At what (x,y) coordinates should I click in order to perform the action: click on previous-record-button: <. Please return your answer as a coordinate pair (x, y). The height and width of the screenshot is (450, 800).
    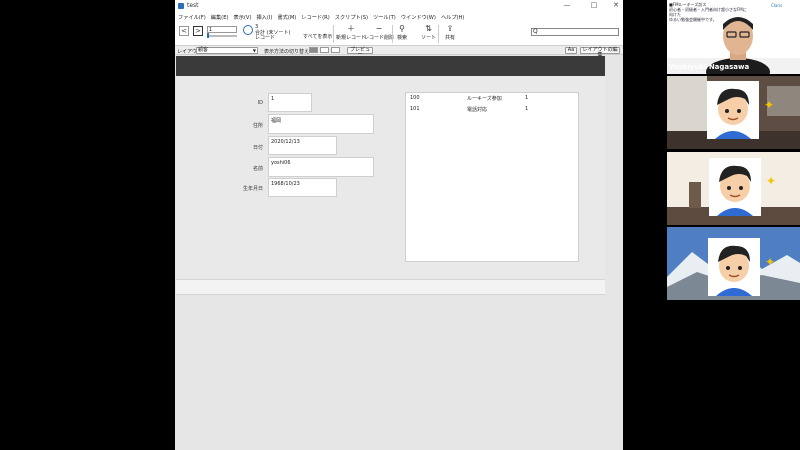
    Looking at the image, I should click on (184, 31).